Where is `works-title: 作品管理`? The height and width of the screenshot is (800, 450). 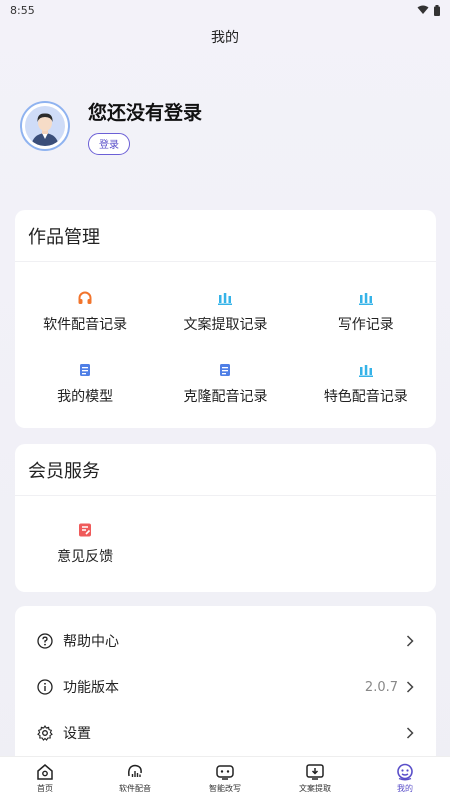
works-title: 作品管理 is located at coordinates (225, 236).